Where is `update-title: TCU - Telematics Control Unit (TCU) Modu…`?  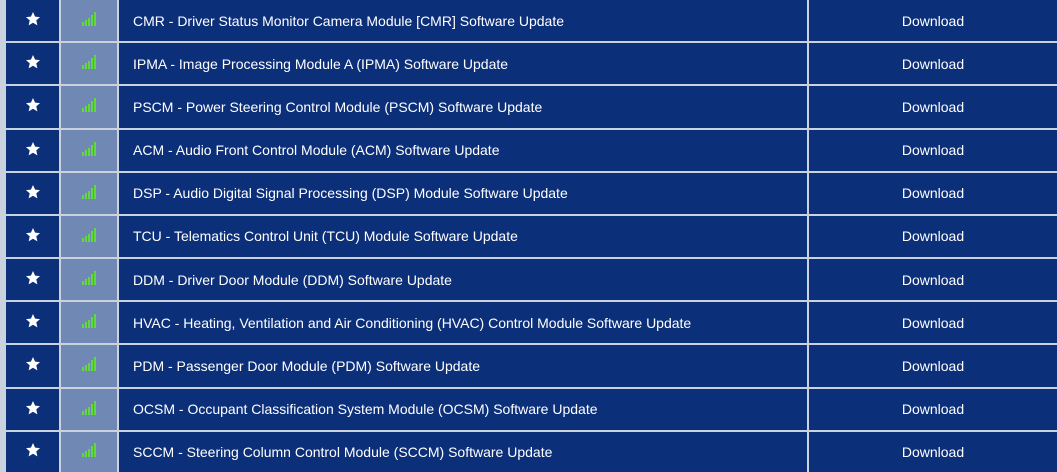 update-title: TCU - Telematics Control Unit (TCU) Modu… is located at coordinates (464, 237).